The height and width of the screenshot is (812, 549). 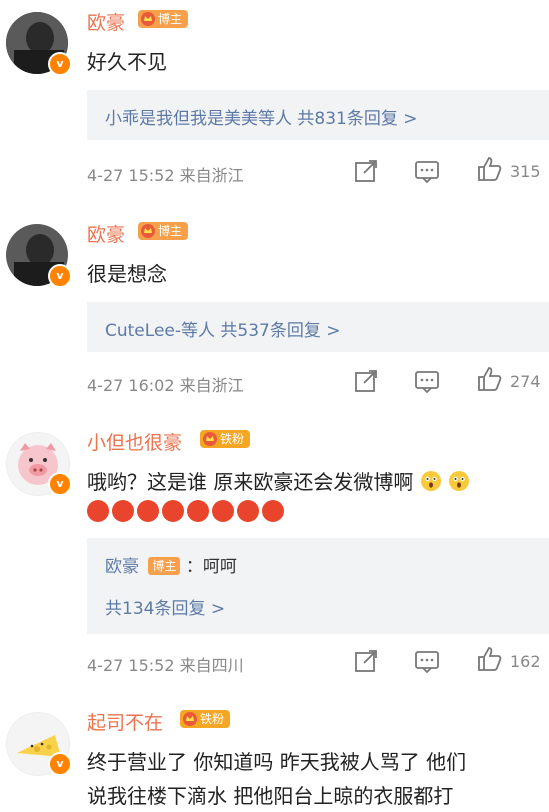 I want to click on reply-text: ：呵呵, so click(x=211, y=567).